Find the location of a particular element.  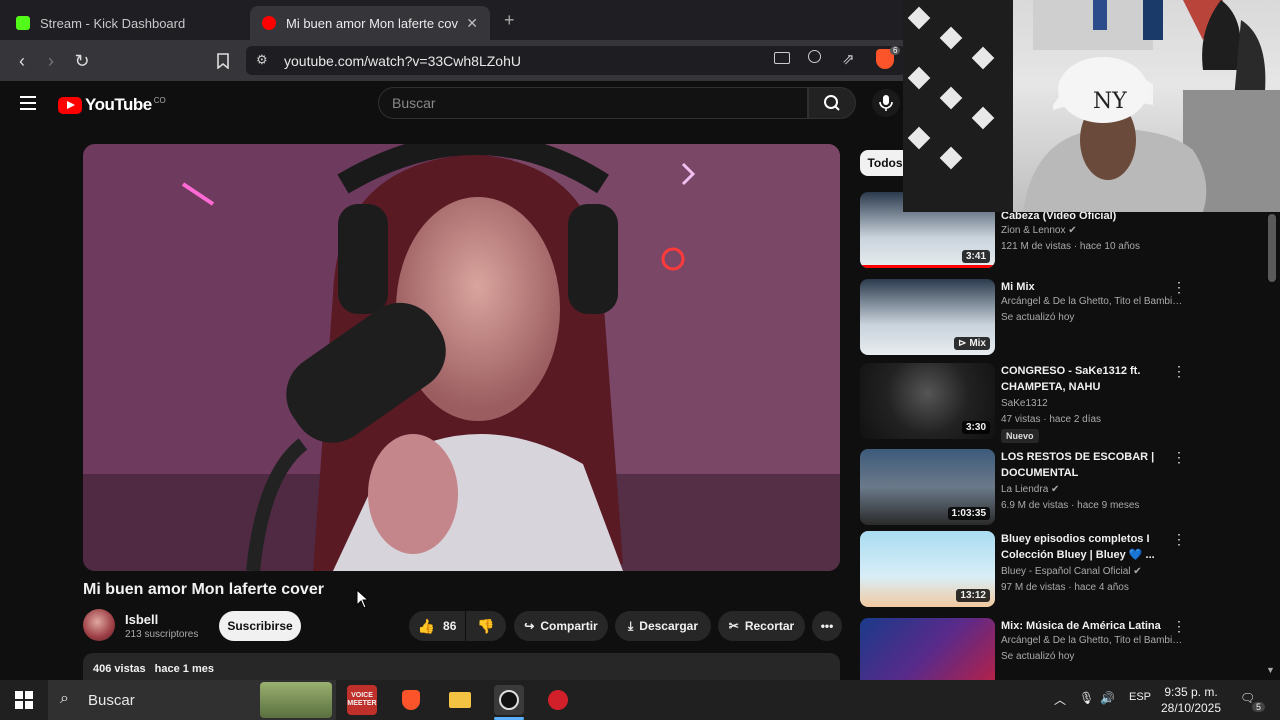

download-icon: ⤓ is located at coordinates (630, 625).